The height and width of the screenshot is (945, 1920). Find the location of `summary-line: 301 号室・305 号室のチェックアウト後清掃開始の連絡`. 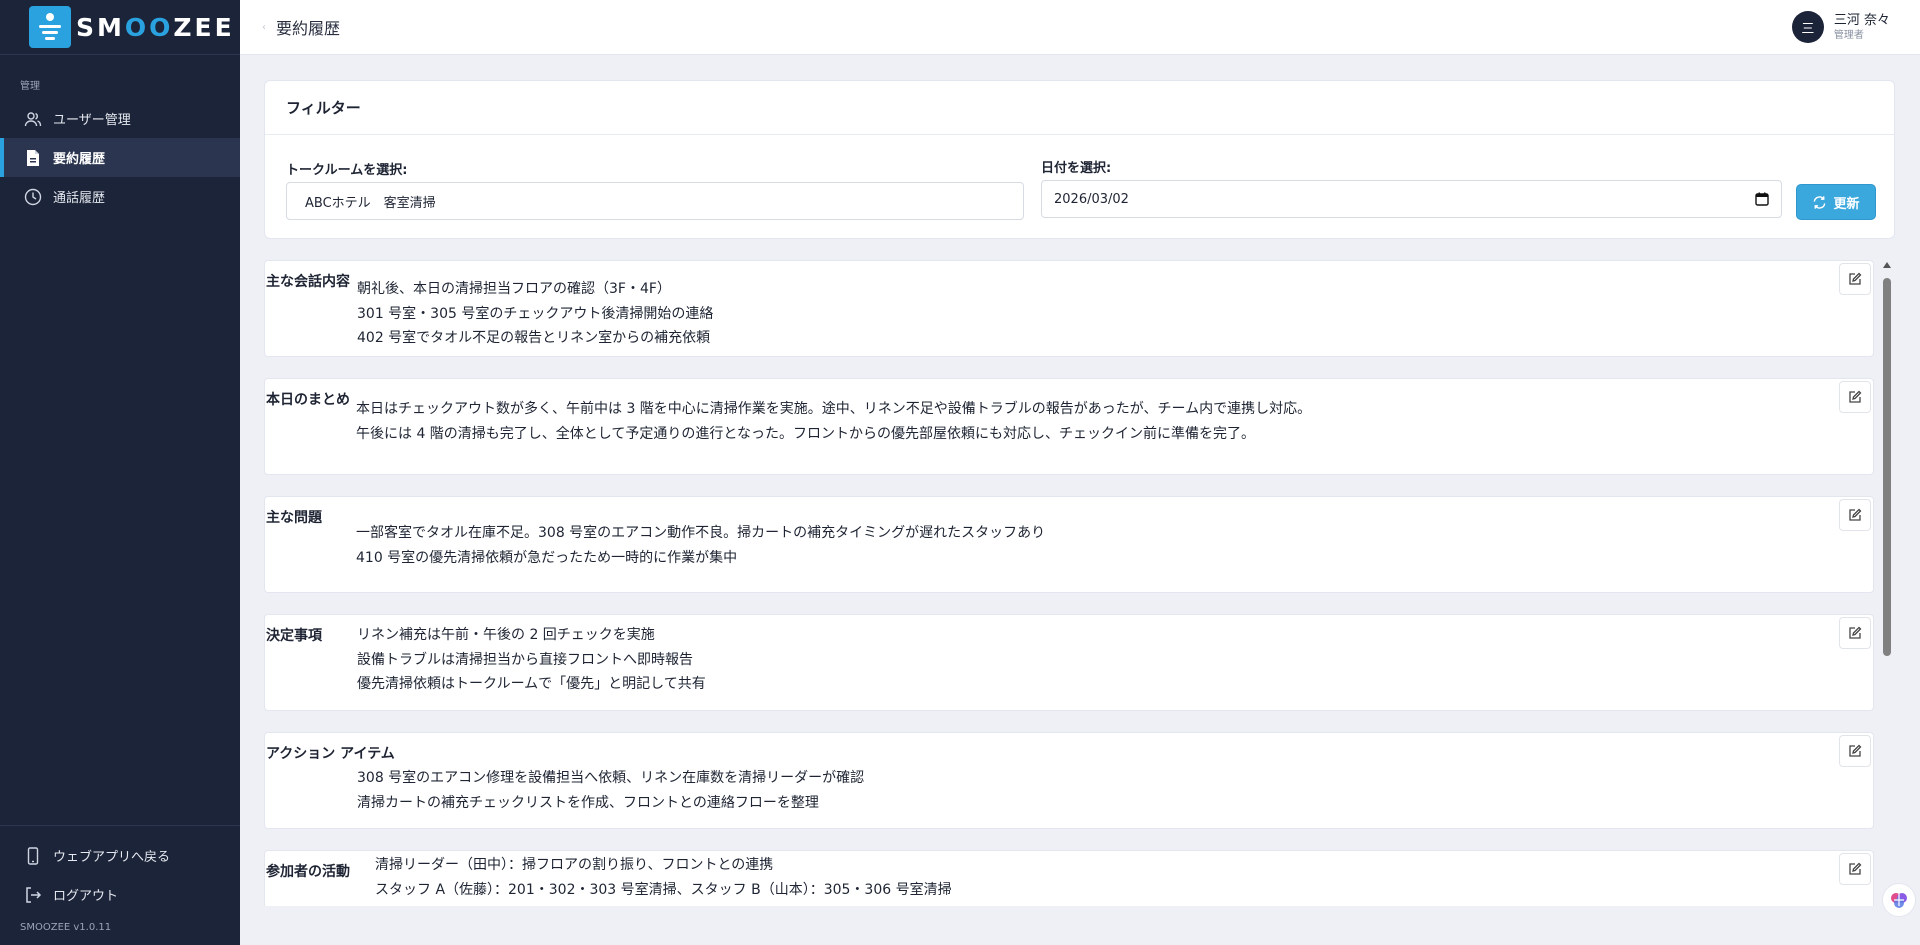

summary-line: 301 号室・305 号室のチェックアウト後清掃開始の連絡 is located at coordinates (535, 313).